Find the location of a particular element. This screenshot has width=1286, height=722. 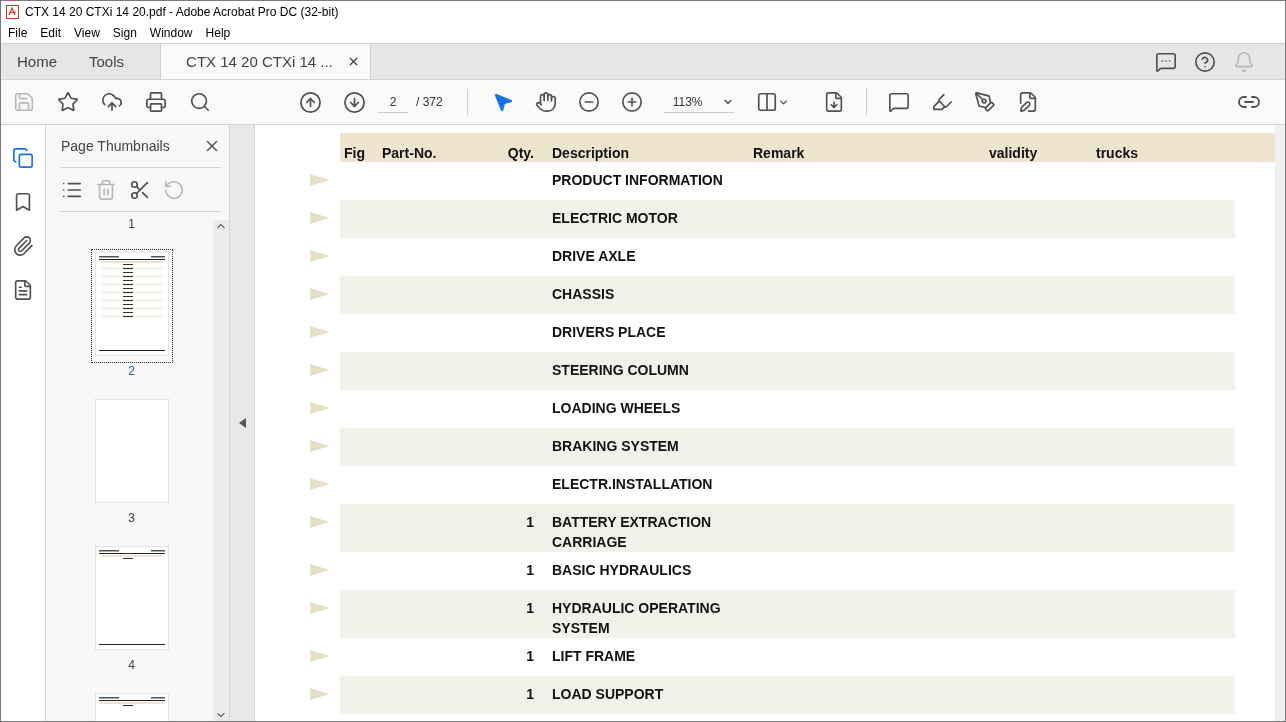

column-header: Part-No. is located at coordinates (410, 153).